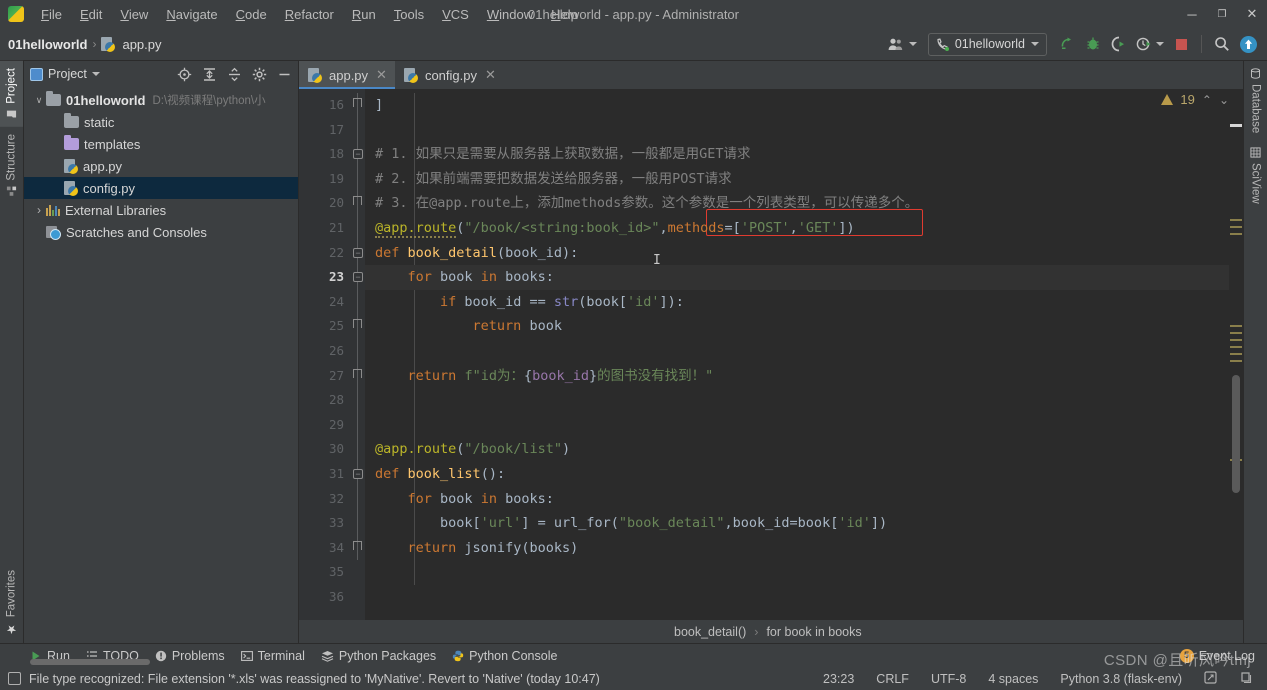  Describe the element at coordinates (161, 166) in the screenshot. I see `tree-node-app-py: app.py` at that location.